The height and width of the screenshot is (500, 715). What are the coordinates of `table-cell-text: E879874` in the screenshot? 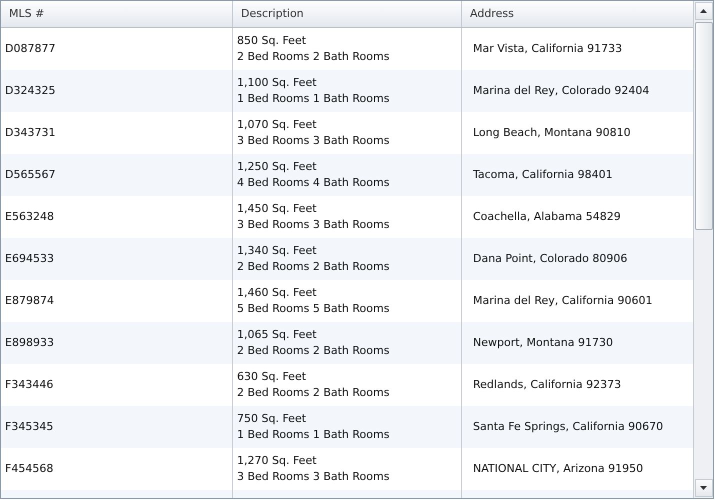 It's located at (29, 300).